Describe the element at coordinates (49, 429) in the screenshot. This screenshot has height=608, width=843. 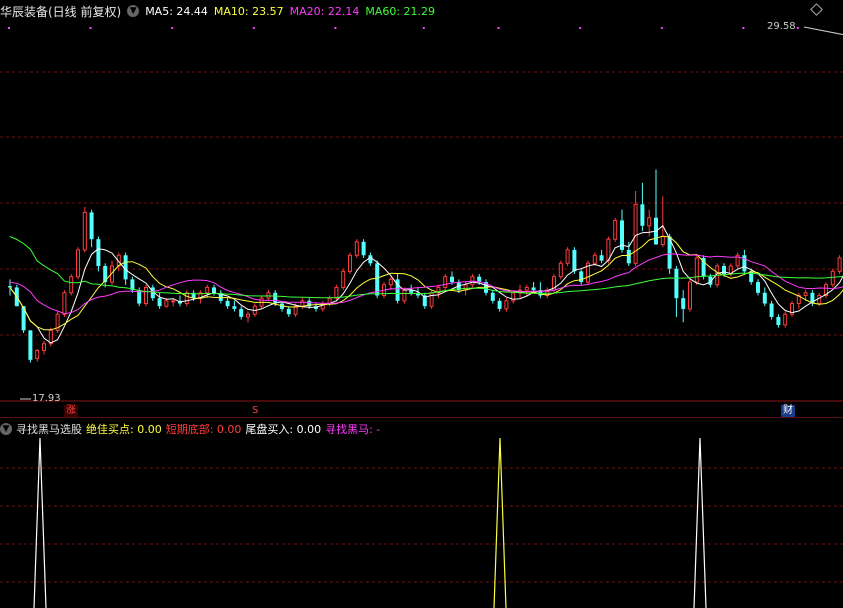
I see `indicator-name: 寻找黑马选股` at that location.